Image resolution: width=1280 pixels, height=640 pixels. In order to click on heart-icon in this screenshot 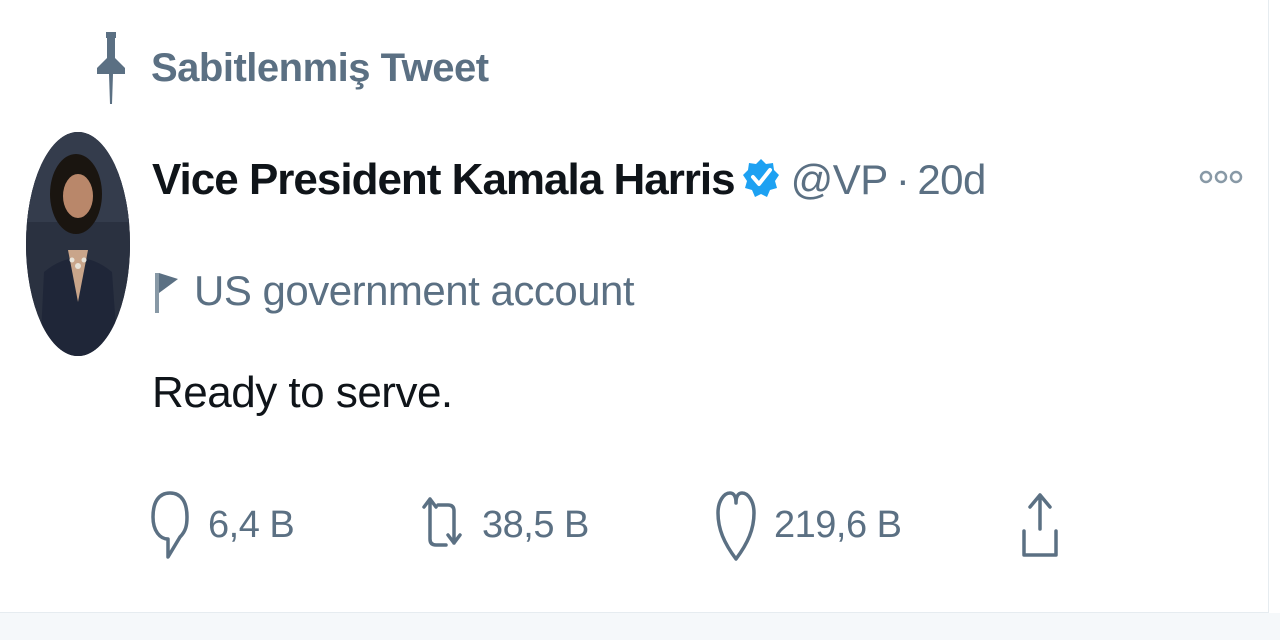, I will do `click(736, 526)`.